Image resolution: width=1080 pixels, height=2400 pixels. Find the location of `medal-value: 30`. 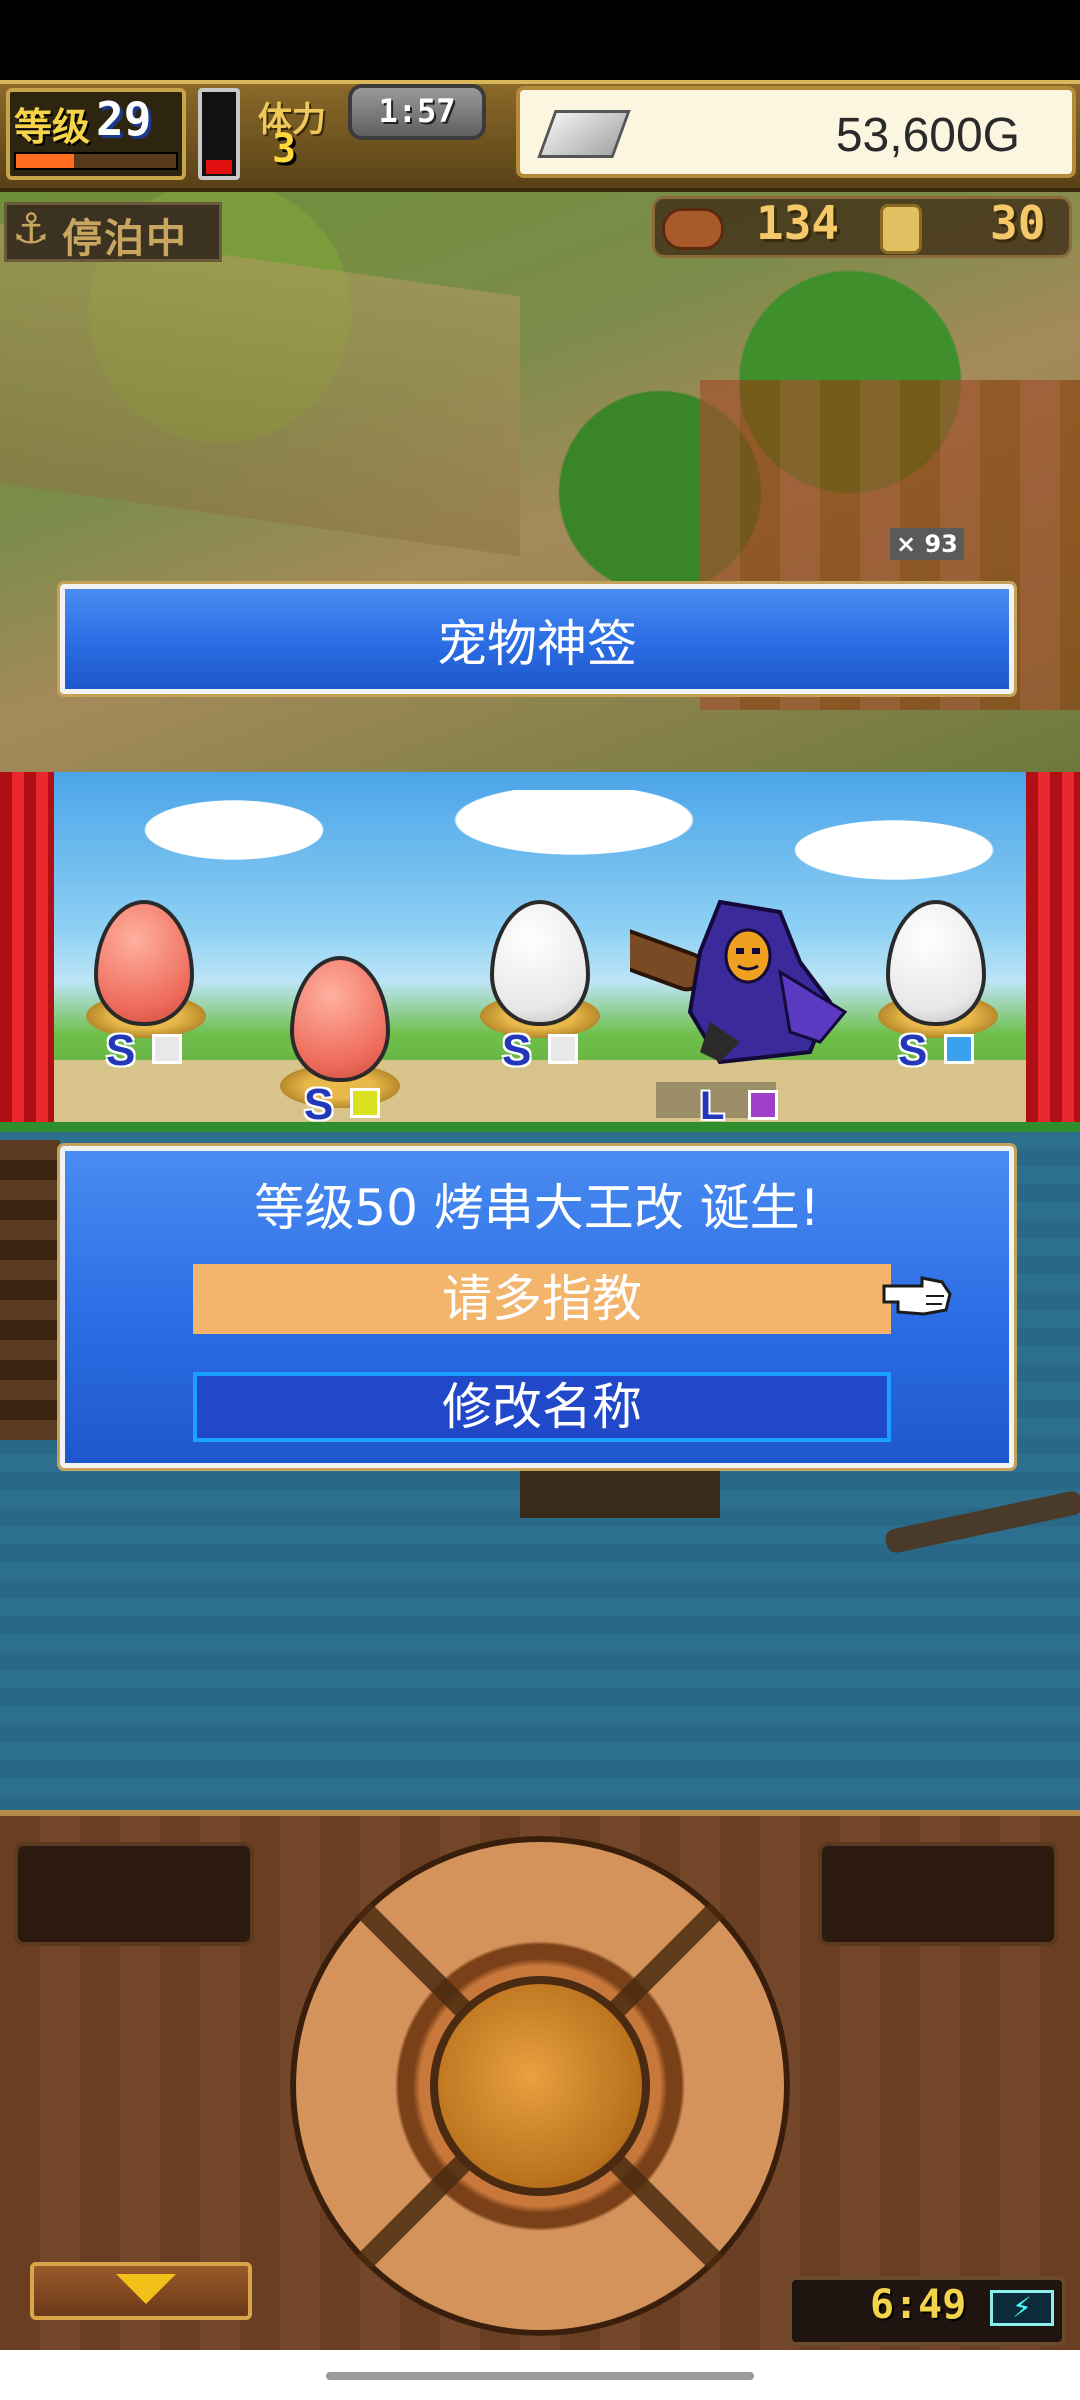

medal-value: 30 is located at coordinates (1018, 223).